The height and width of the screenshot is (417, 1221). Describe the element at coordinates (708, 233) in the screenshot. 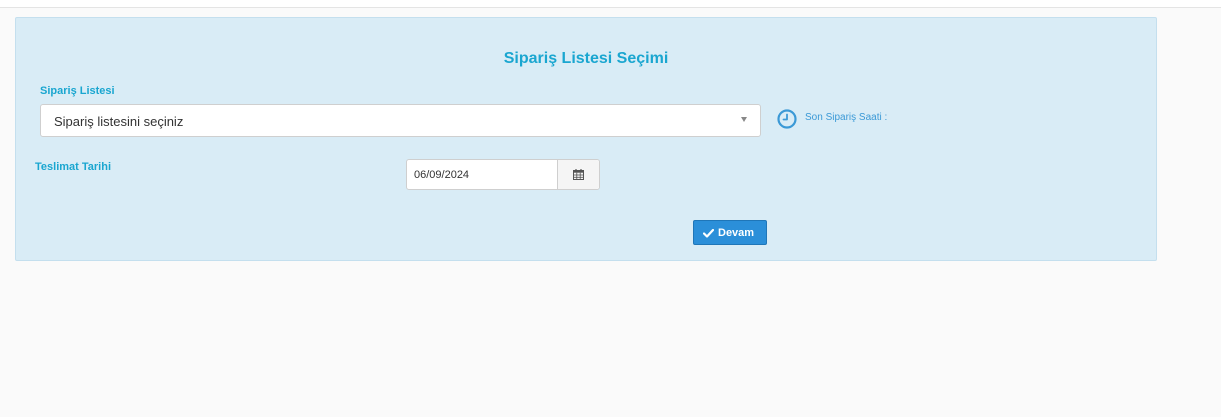

I see `check-icon` at that location.